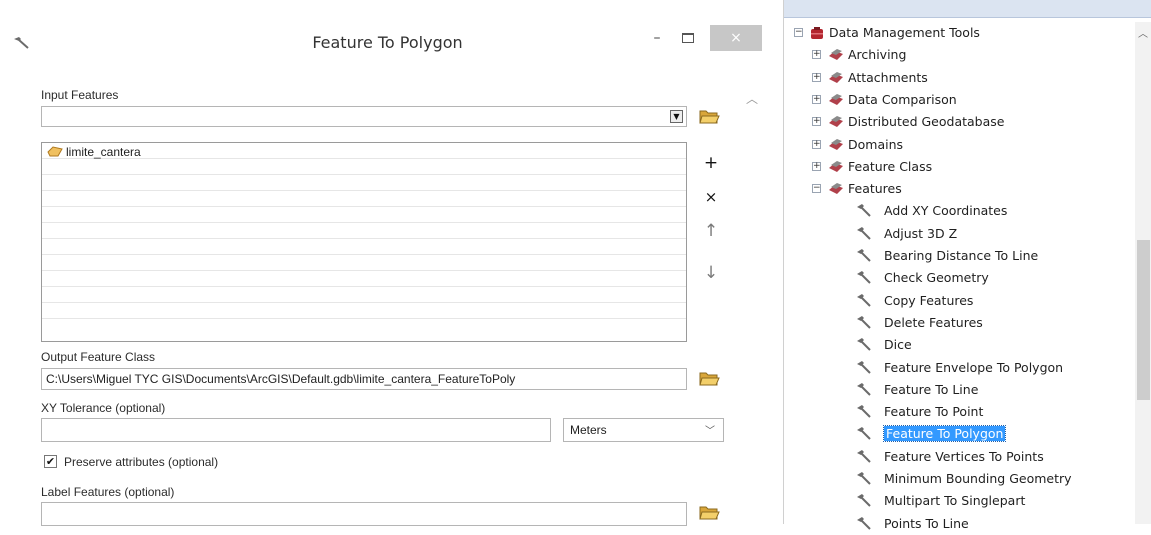 The width and height of the screenshot is (1151, 535). I want to click on tree-node-tool: Minimum Bounding Geometry, so click(956, 479).